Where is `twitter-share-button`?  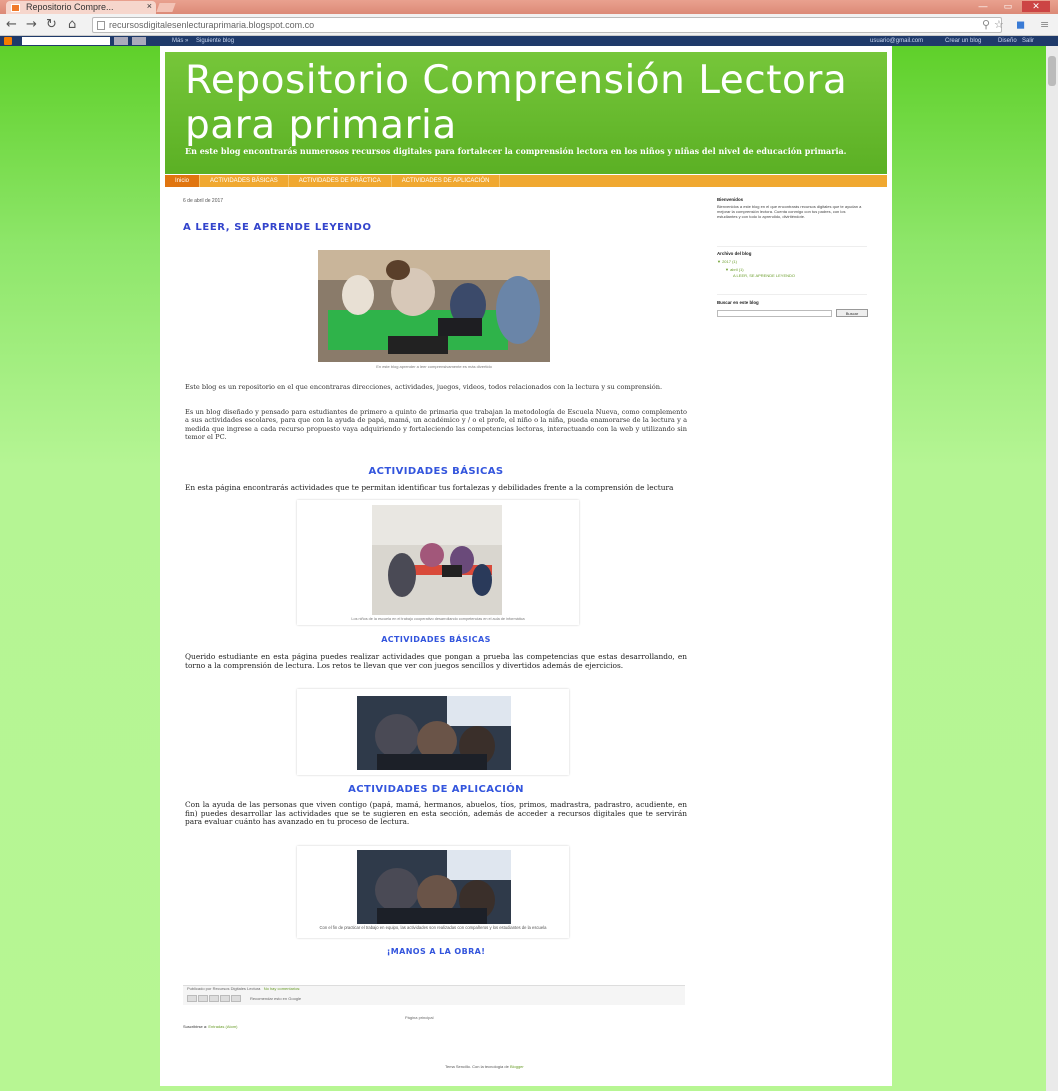 twitter-share-button is located at coordinates (214, 998).